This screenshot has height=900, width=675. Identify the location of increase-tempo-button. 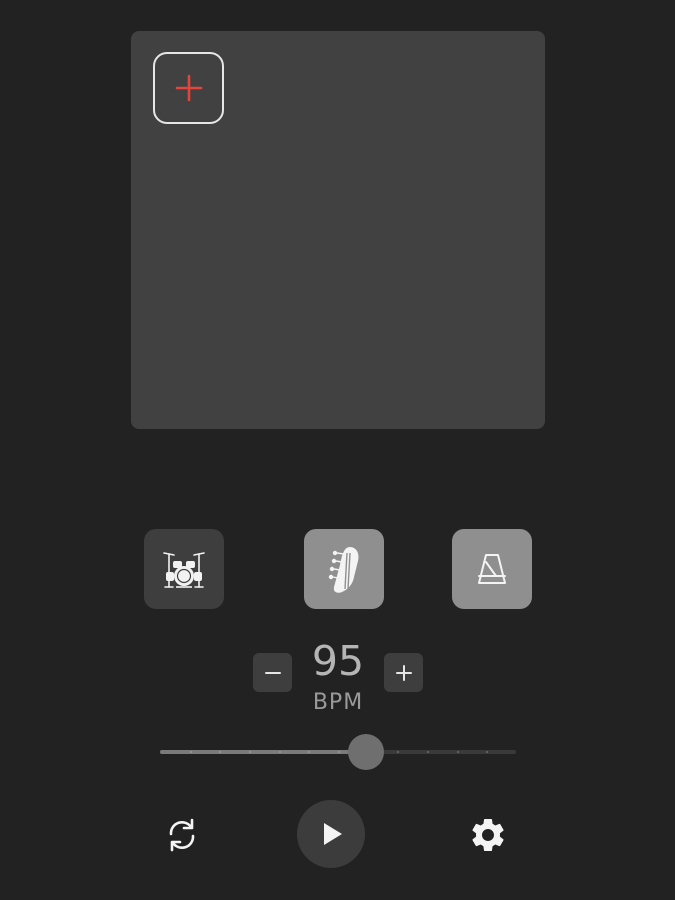
(403, 672).